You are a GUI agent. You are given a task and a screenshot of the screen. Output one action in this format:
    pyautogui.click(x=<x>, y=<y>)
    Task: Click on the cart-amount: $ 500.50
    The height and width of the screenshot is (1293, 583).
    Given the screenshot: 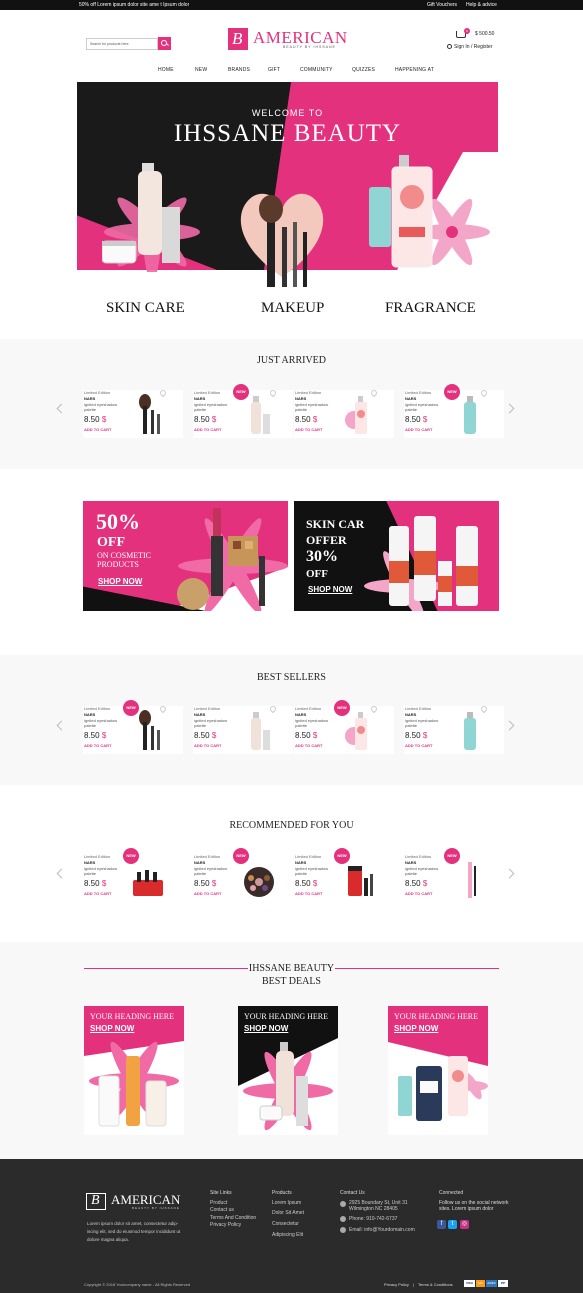 What is the action you would take?
    pyautogui.click(x=484, y=34)
    